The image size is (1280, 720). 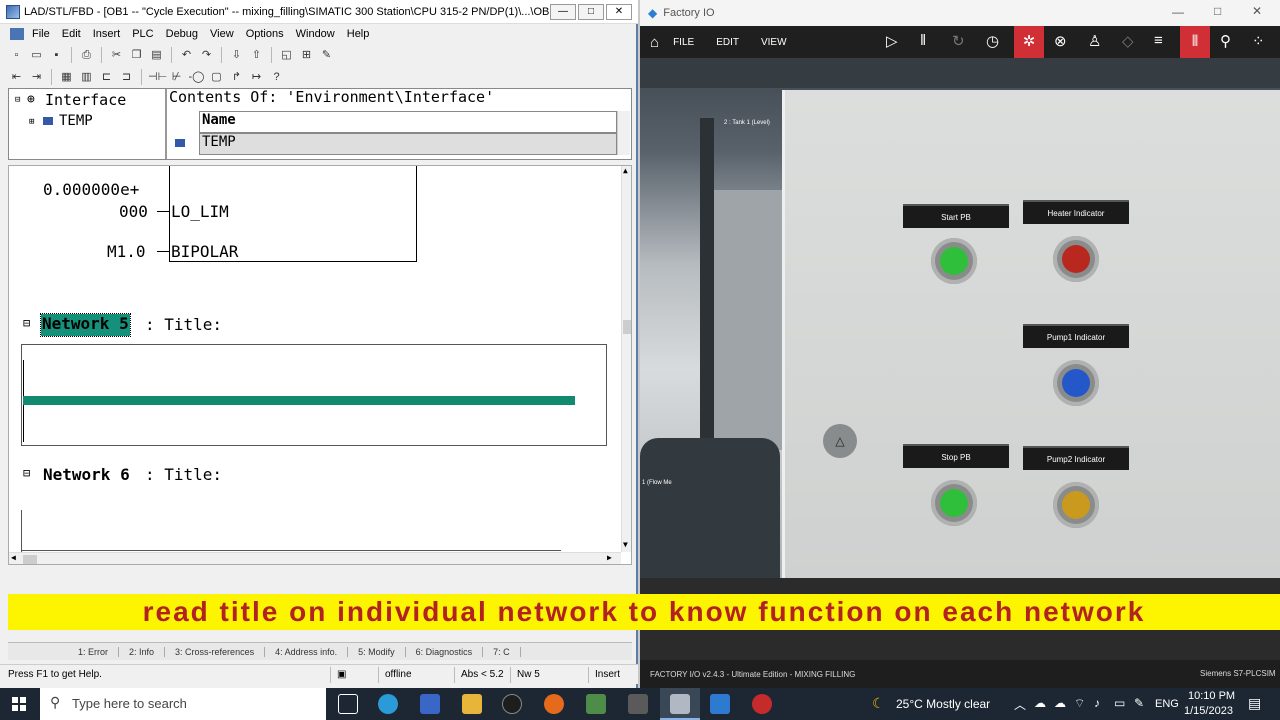 I want to click on upload-icon: ⇧, so click(x=256, y=55).